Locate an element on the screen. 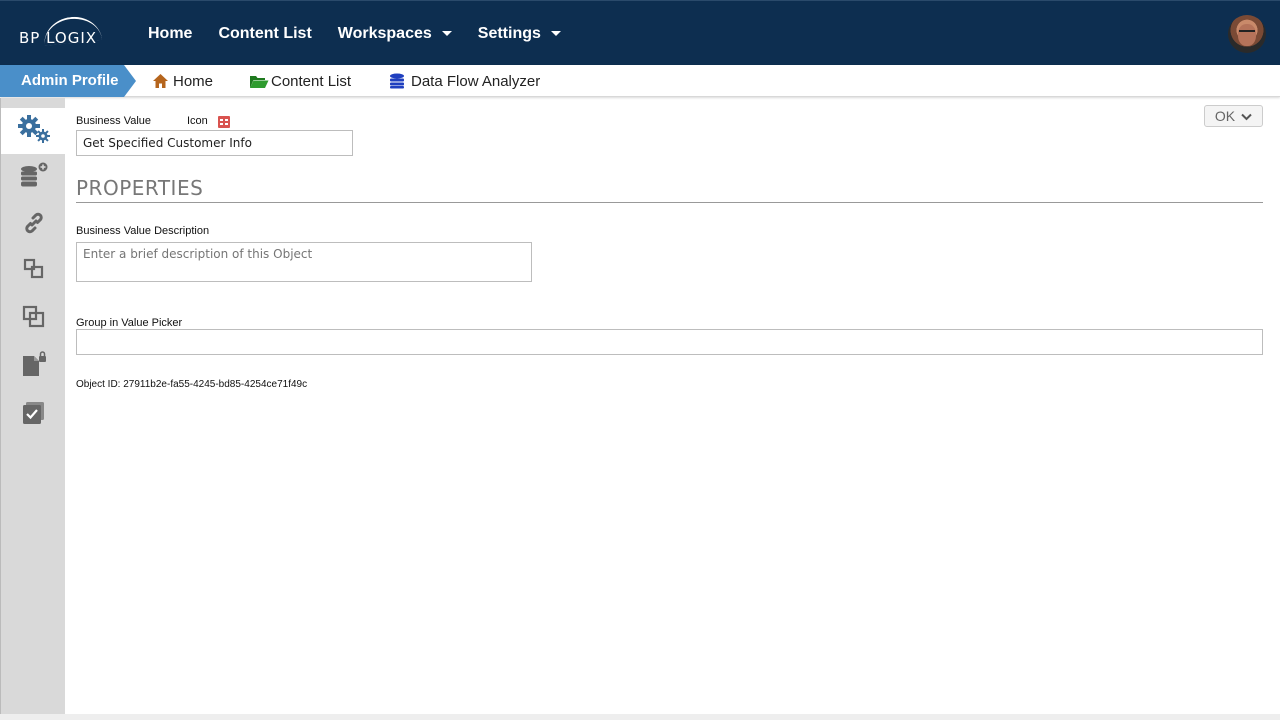 The width and height of the screenshot is (1280, 720). nav-workspaces: Workspaces is located at coordinates (395, 34).